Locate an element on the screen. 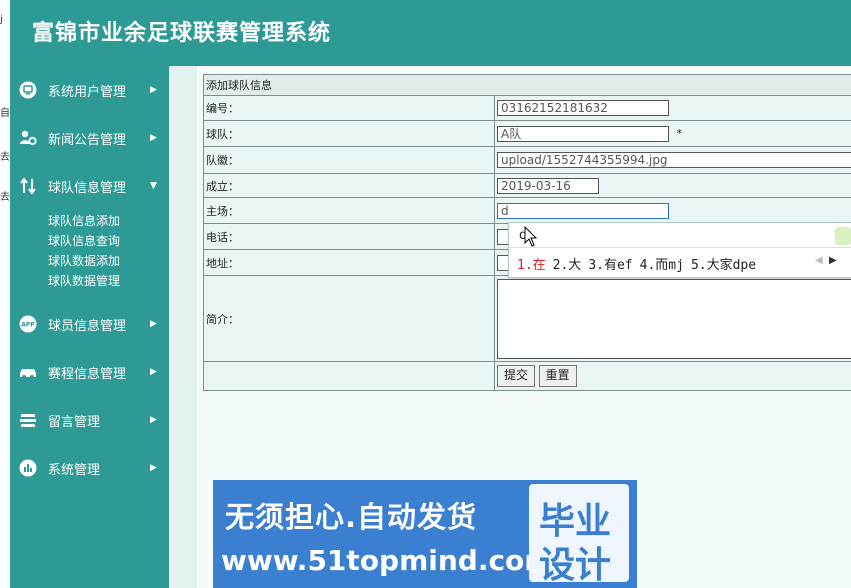 The image size is (851, 588). sidebar-item-player-info: APP 球员信息管理 ▶ is located at coordinates (89, 324).